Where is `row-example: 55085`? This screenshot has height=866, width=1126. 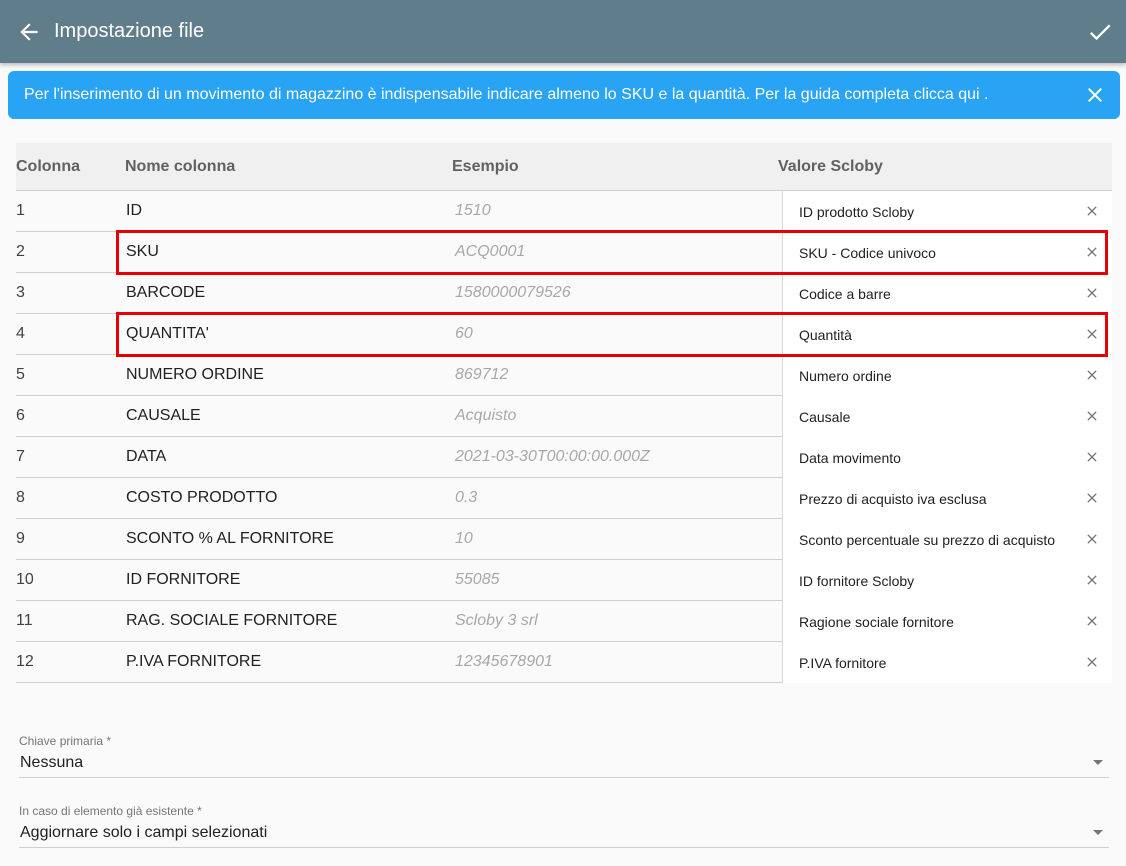 row-example: 55085 is located at coordinates (477, 579).